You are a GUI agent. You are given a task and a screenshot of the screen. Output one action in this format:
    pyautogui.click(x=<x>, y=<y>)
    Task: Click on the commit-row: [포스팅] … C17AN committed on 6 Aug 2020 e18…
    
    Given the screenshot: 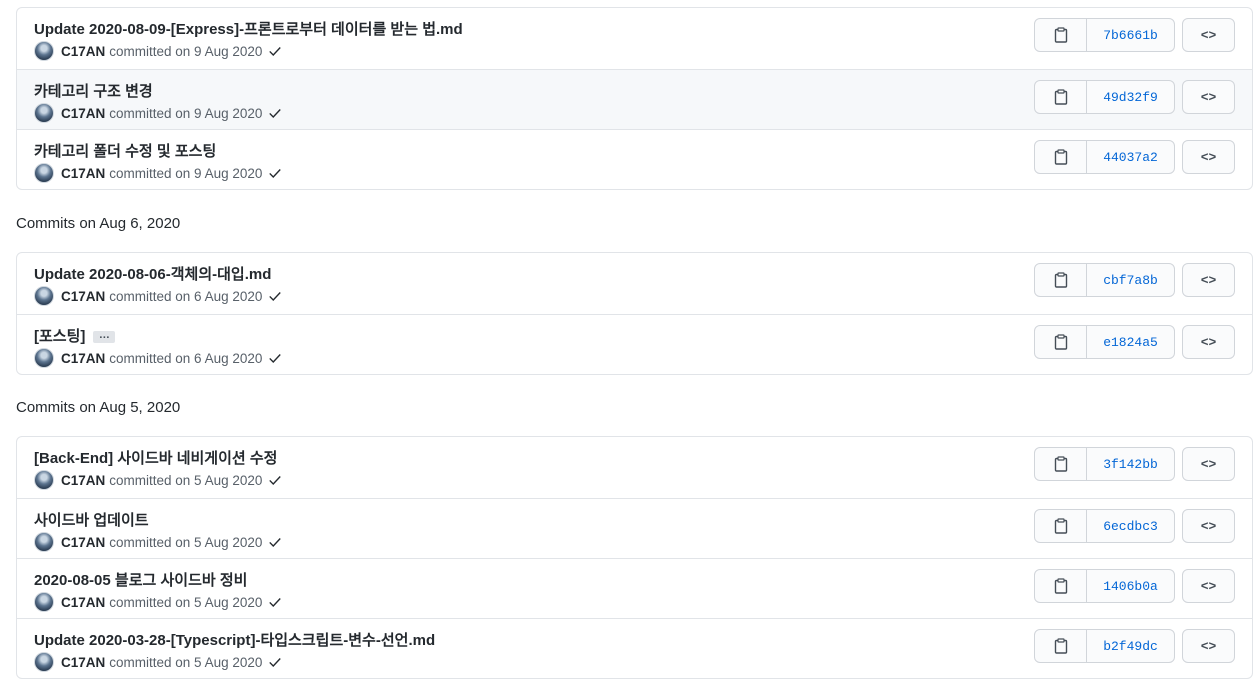 What is the action you would take?
    pyautogui.click(x=634, y=344)
    